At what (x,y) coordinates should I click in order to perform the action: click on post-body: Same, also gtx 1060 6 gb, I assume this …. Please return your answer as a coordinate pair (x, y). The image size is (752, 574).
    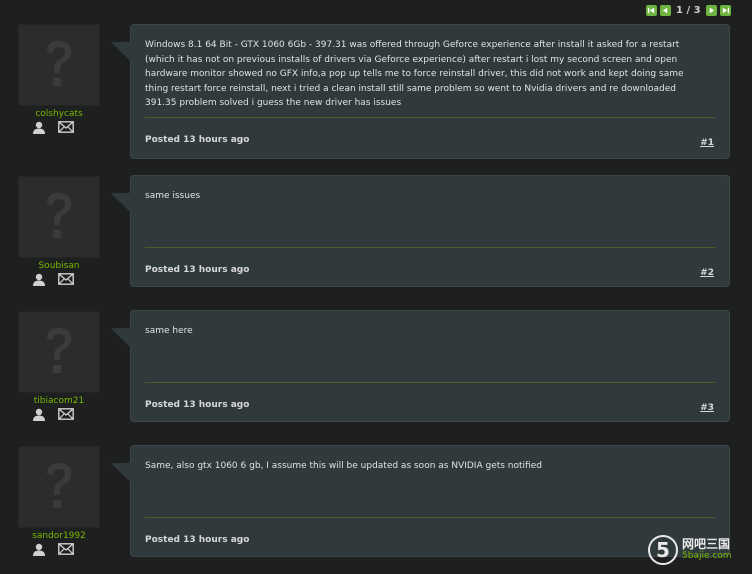
    Looking at the image, I should click on (343, 466).